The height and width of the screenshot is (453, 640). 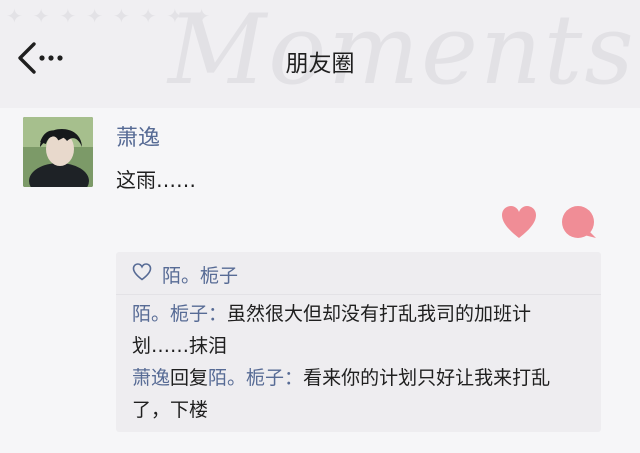 I want to click on likes-names: 陌。栀子, so click(x=200, y=274).